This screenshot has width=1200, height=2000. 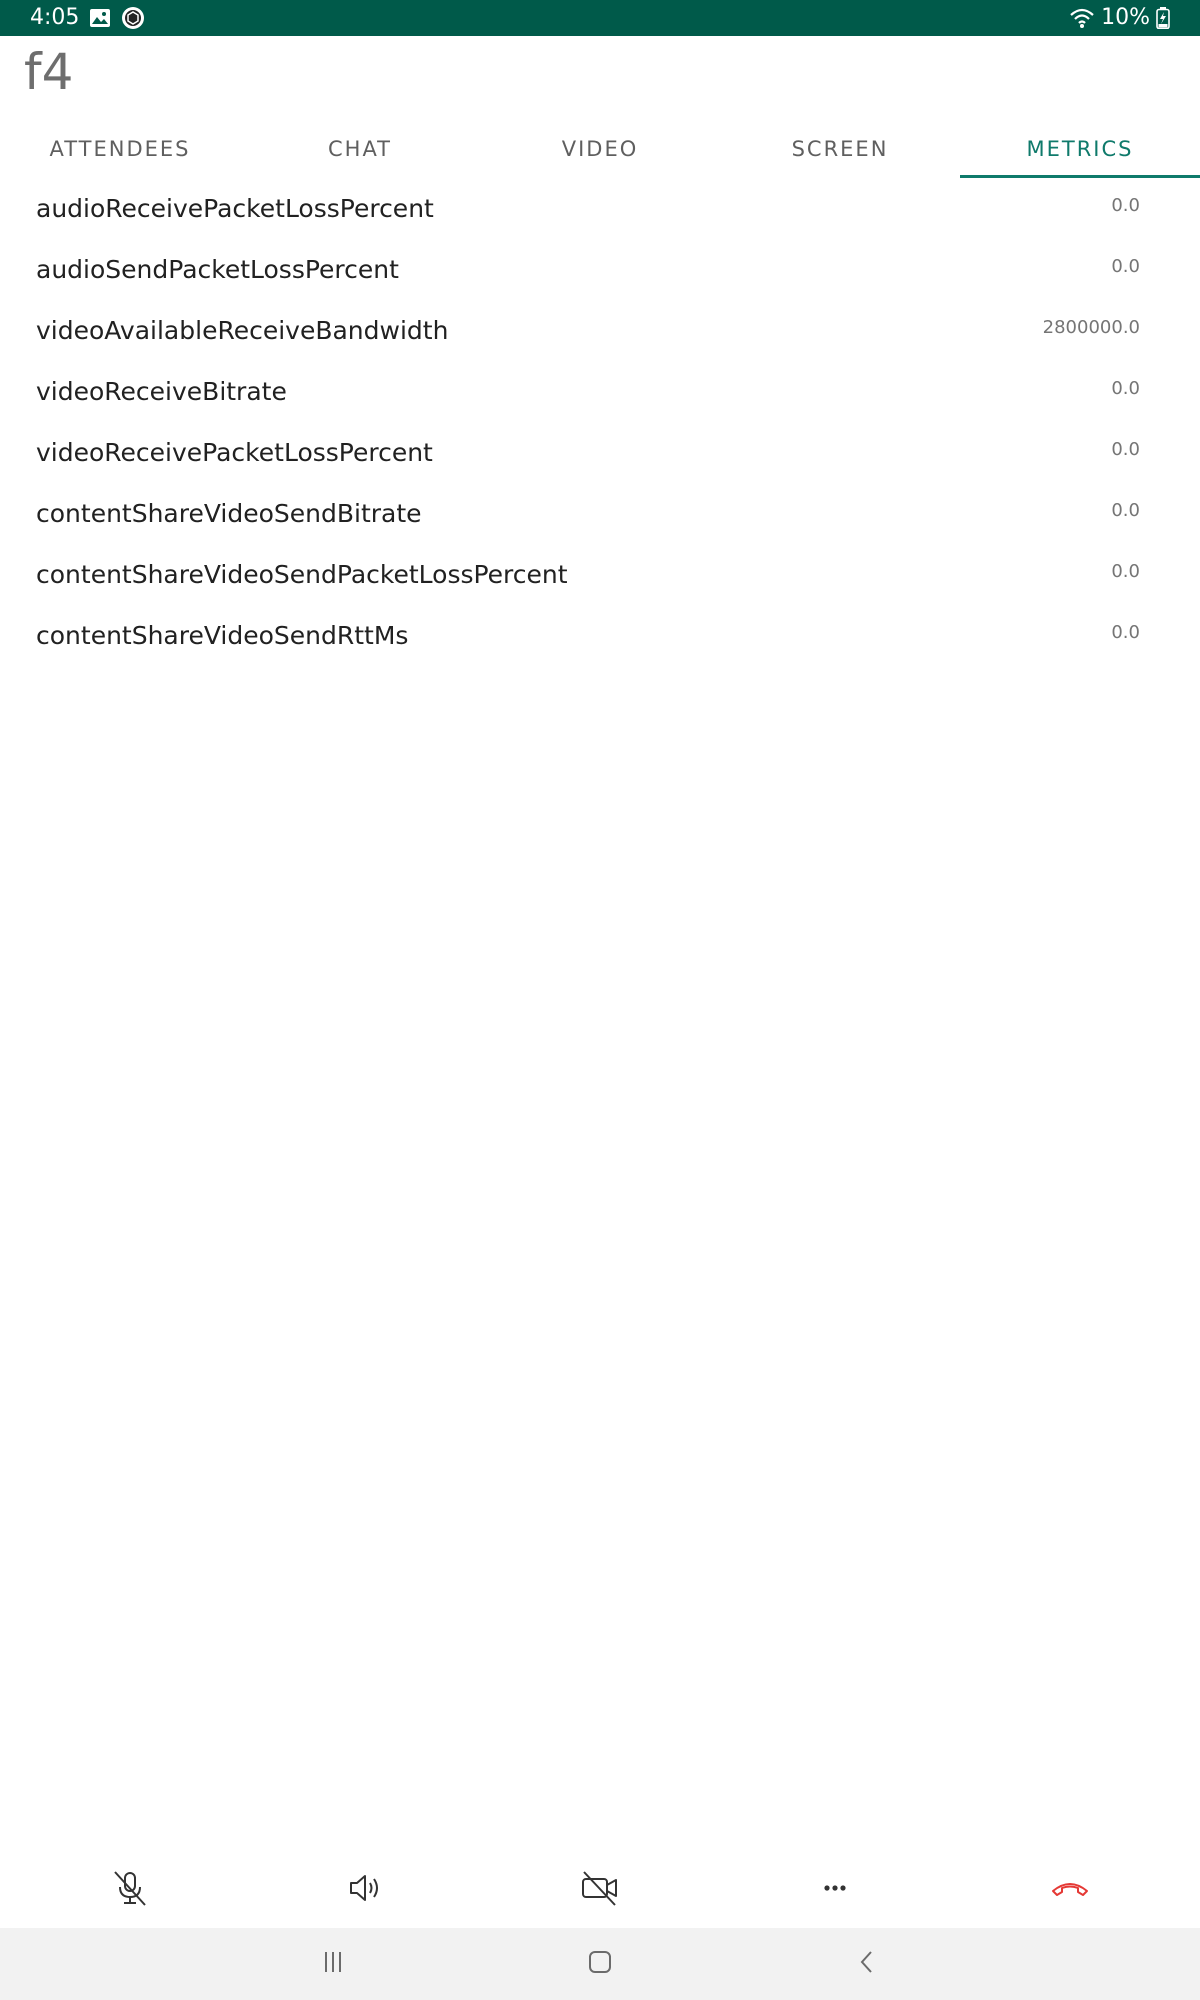 I want to click on end-call-icon, so click(x=1070, y=1890).